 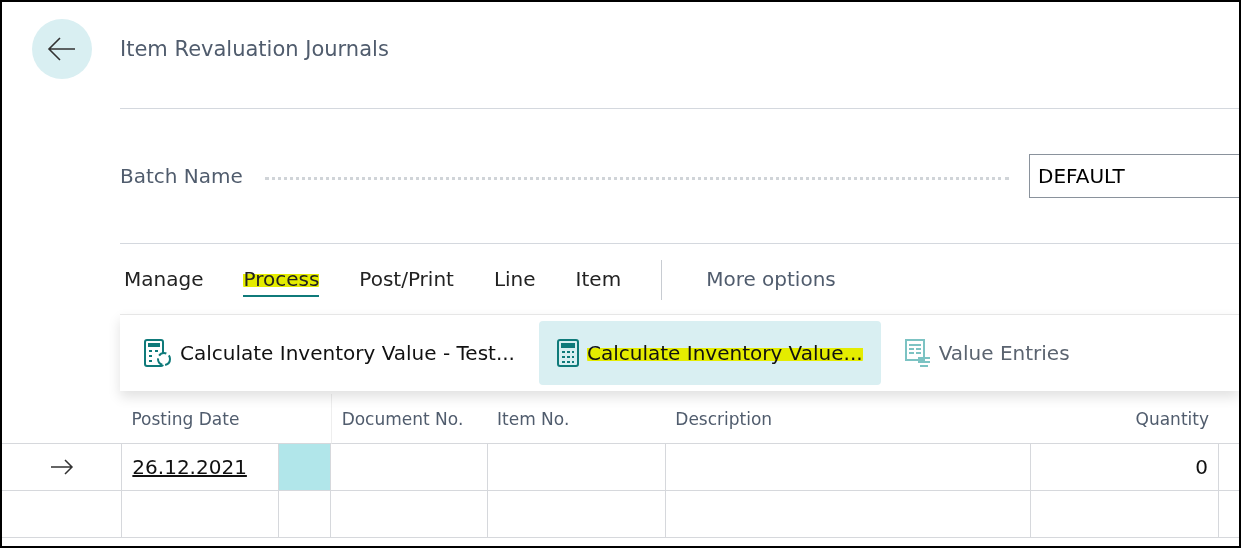 I want to click on field-label: Batch Name, so click(x=181, y=176).